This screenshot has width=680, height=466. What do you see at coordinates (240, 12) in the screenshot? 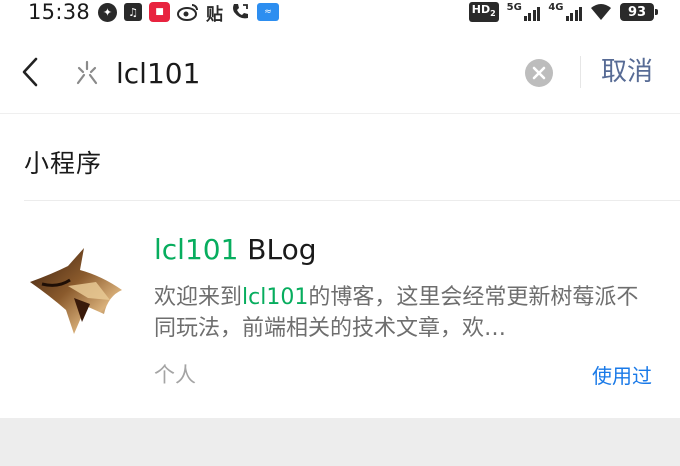
I see `call-icon` at bounding box center [240, 12].